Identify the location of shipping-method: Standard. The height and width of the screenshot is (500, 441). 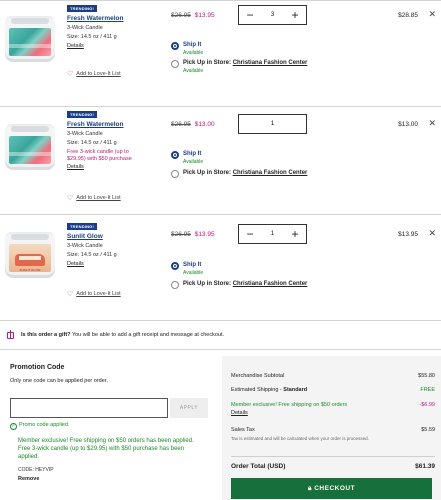
(295, 390).